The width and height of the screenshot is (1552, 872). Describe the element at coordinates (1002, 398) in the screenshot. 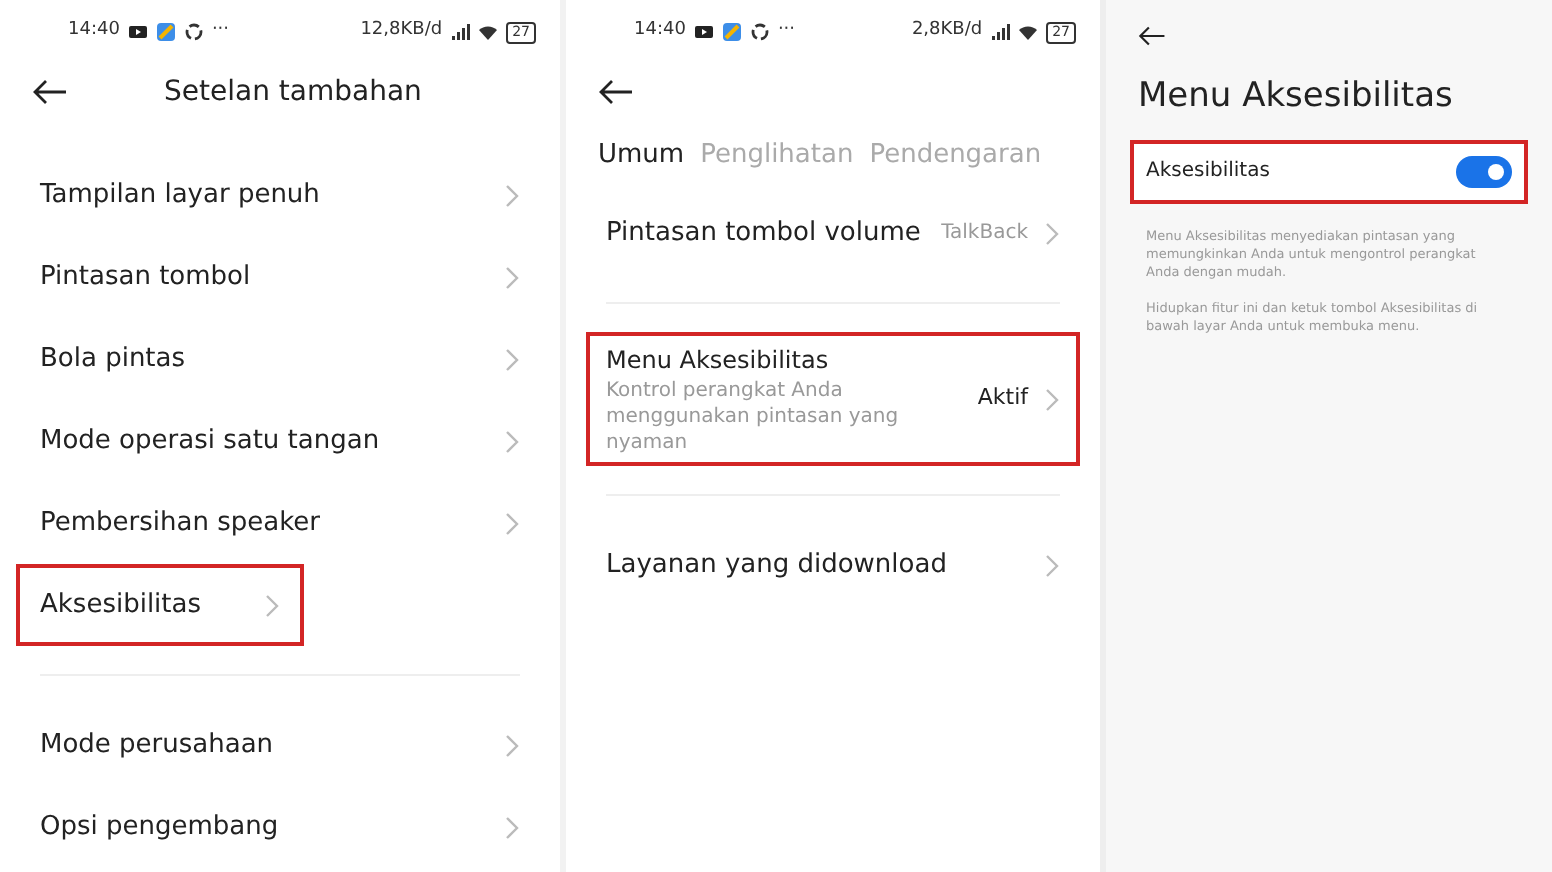

I see `item-value: Aktif` at that location.